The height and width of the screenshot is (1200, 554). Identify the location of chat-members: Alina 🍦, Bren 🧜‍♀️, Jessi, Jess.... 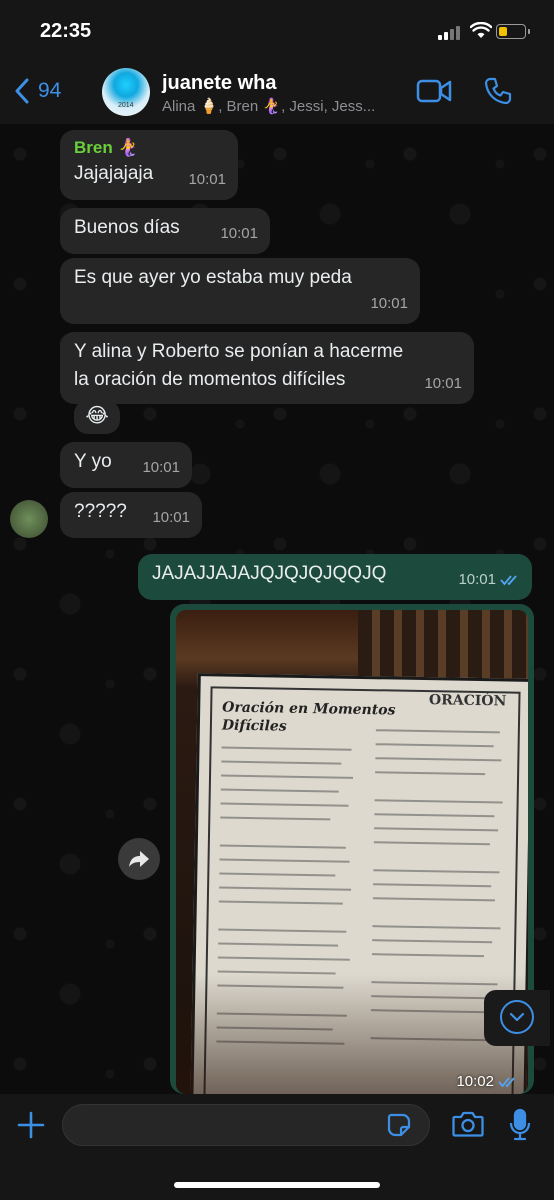
(284, 106).